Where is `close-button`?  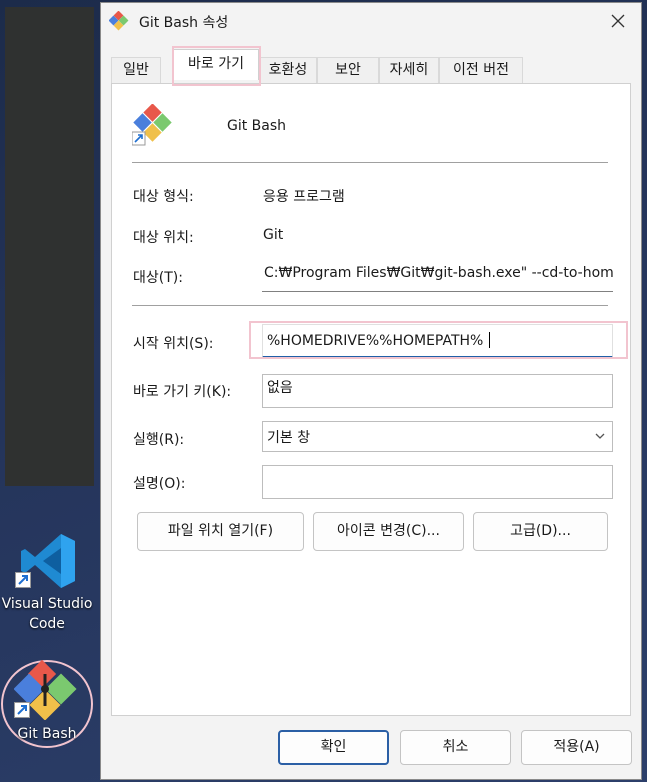
close-button is located at coordinates (618, 22).